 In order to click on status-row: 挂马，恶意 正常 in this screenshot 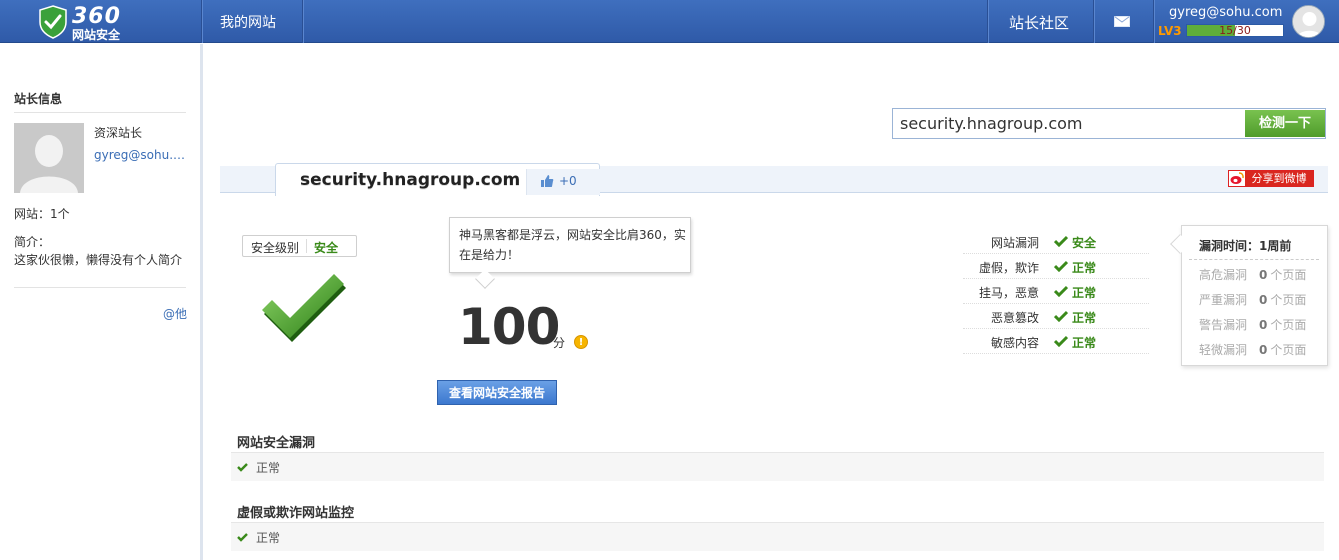, I will do `click(1056, 291)`.